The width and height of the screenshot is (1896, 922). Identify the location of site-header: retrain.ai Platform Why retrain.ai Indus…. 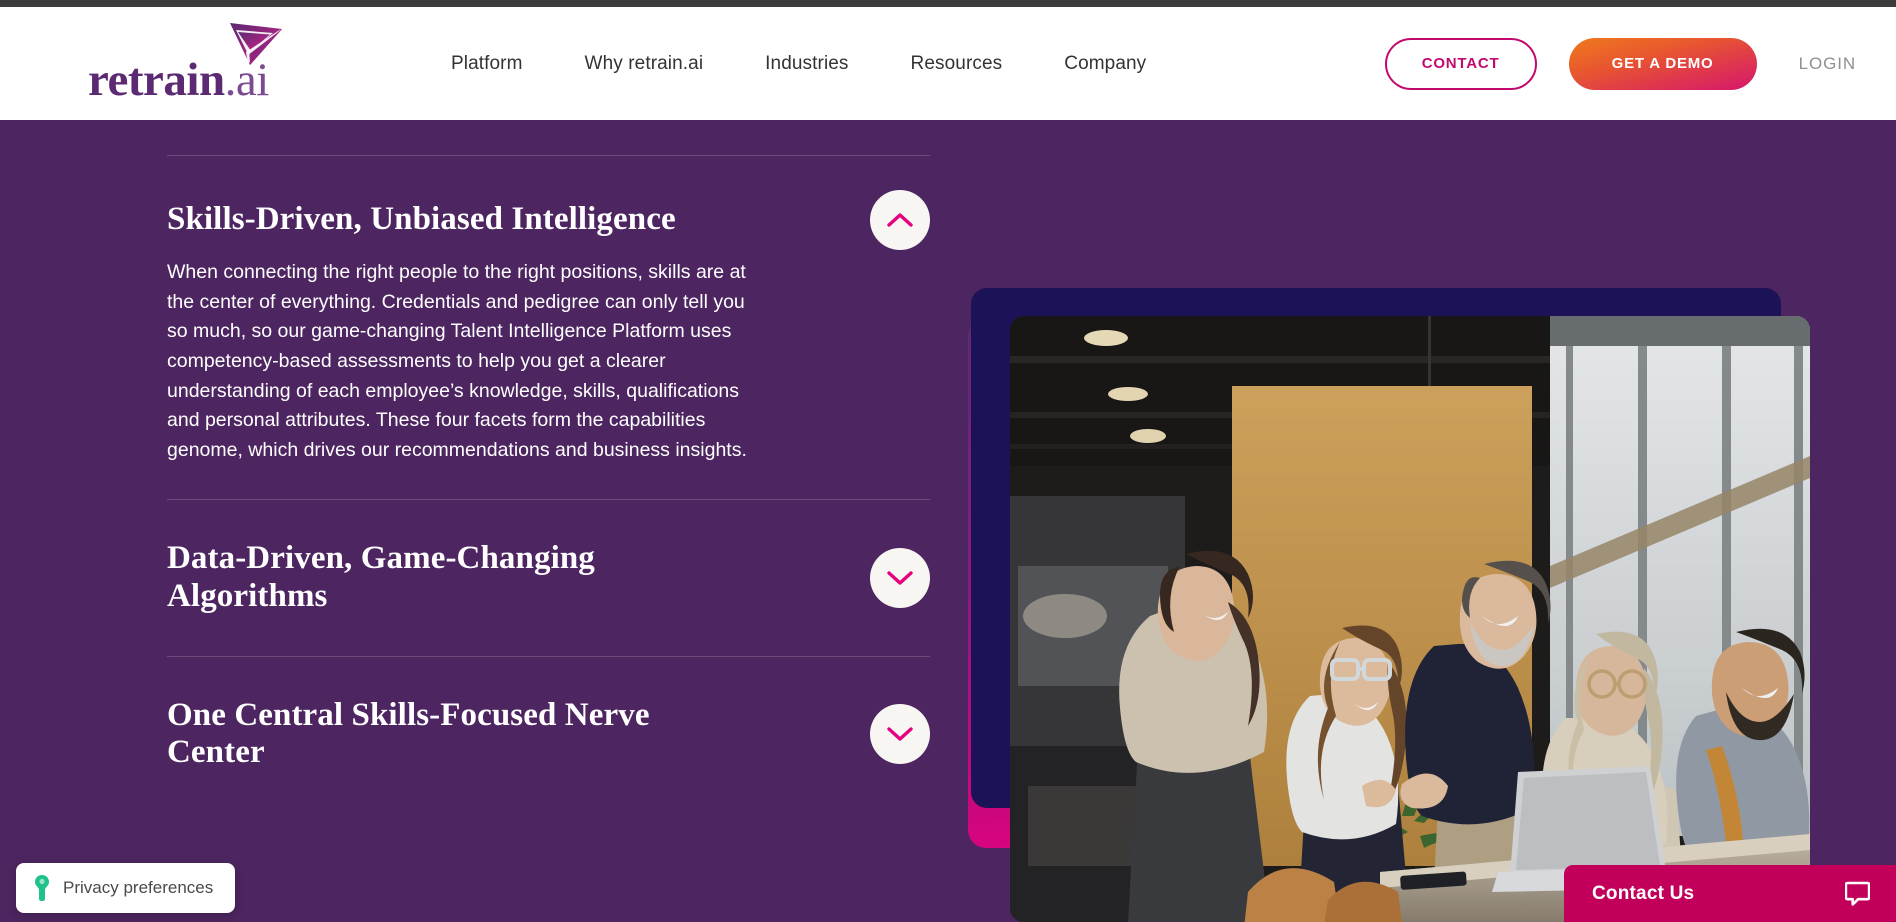
(948, 63).